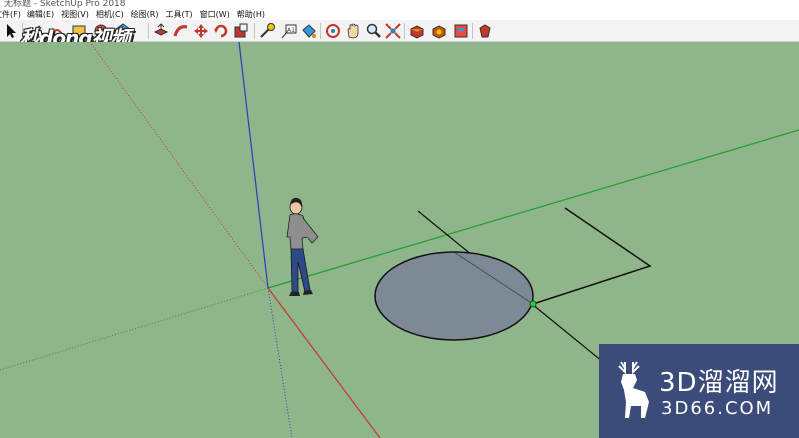 This screenshot has height=438, width=799. What do you see at coordinates (40, 14) in the screenshot?
I see `menu-edit: 编辑(E)` at bounding box center [40, 14].